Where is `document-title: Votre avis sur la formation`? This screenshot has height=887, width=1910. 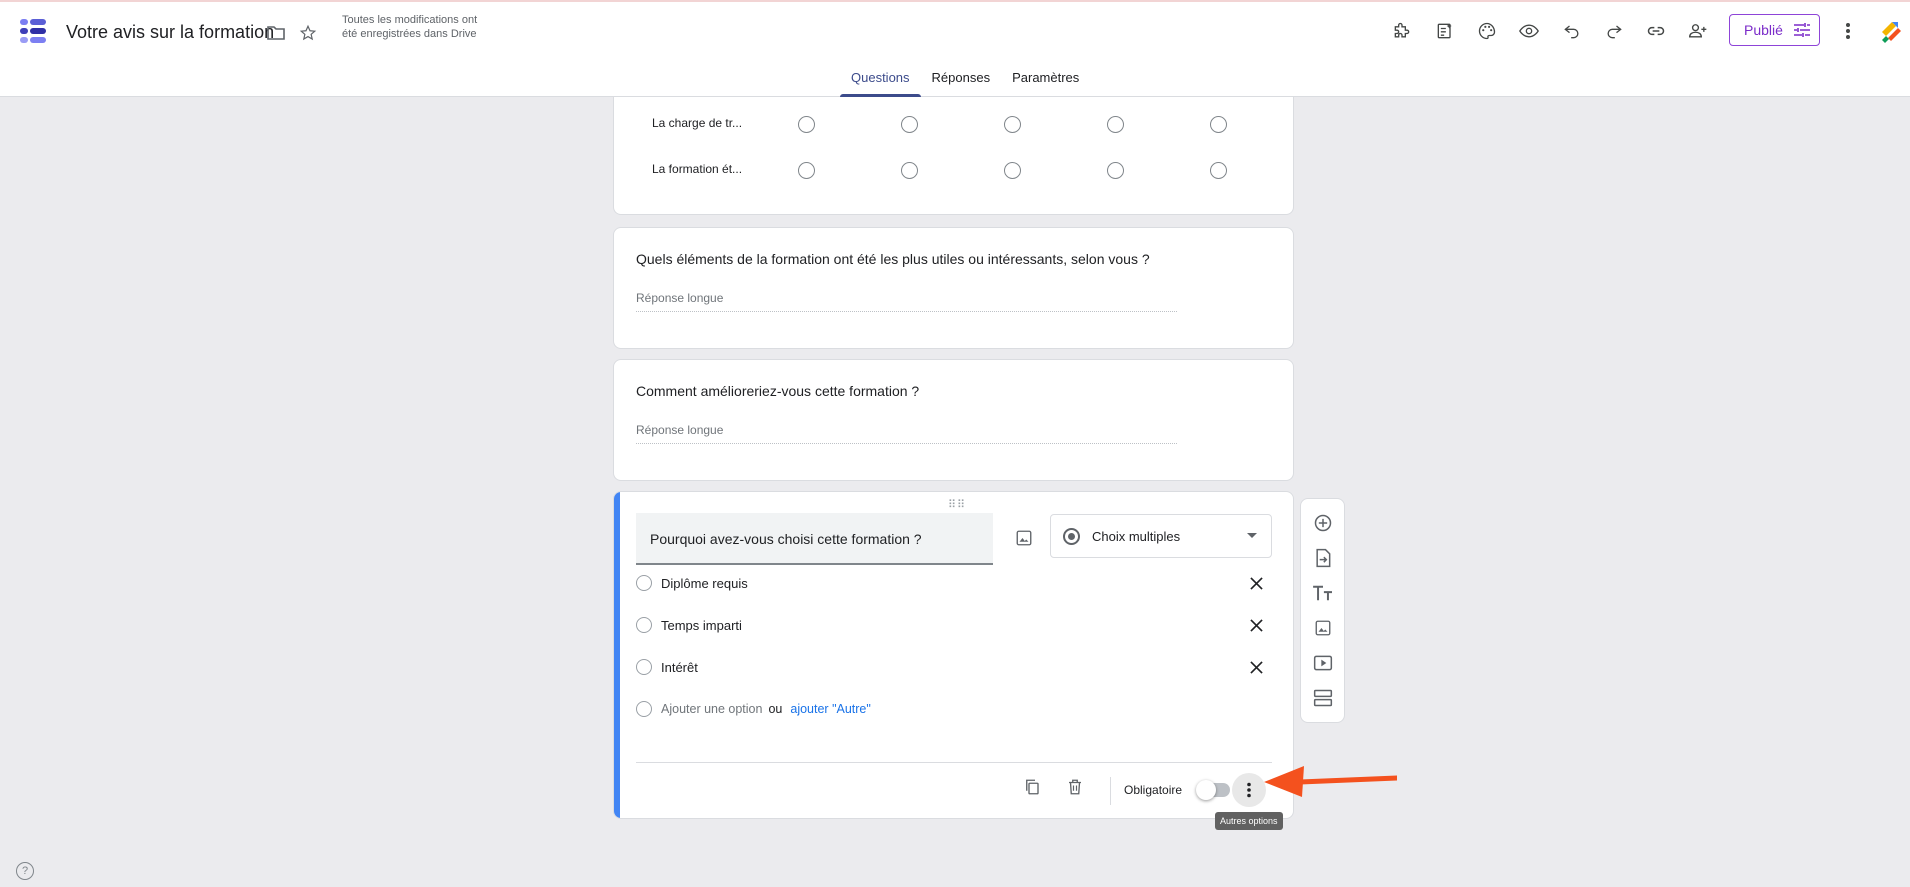 document-title: Votre avis sur la formation is located at coordinates (170, 32).